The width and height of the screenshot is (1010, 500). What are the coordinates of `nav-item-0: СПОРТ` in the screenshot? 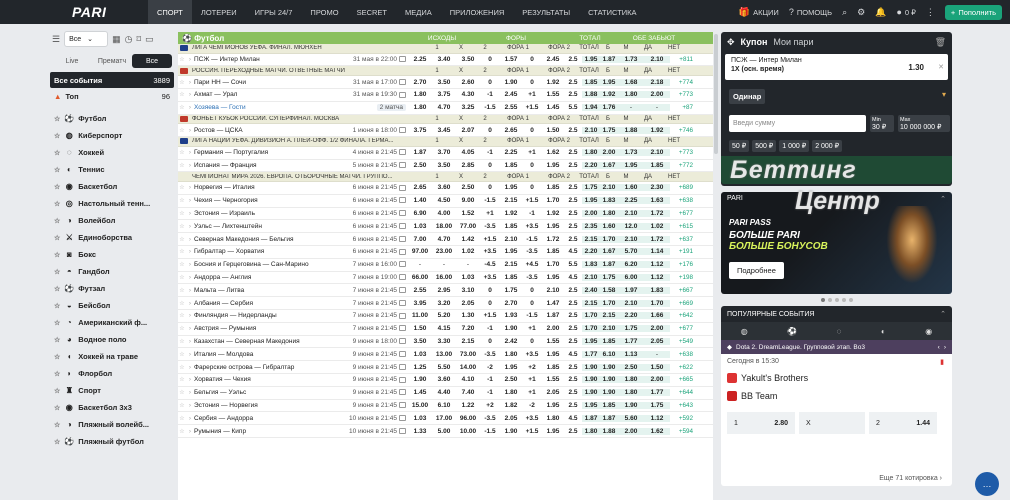 It's located at (170, 12).